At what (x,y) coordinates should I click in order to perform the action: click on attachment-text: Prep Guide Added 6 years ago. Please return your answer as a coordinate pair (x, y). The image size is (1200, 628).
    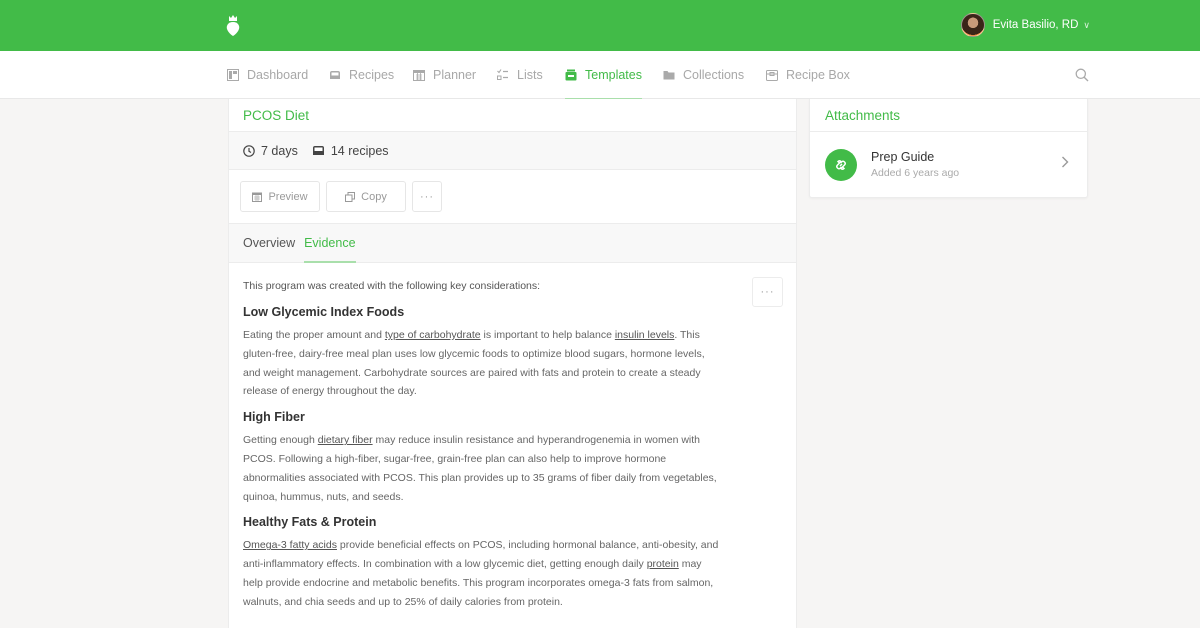
    Looking at the image, I should click on (915, 164).